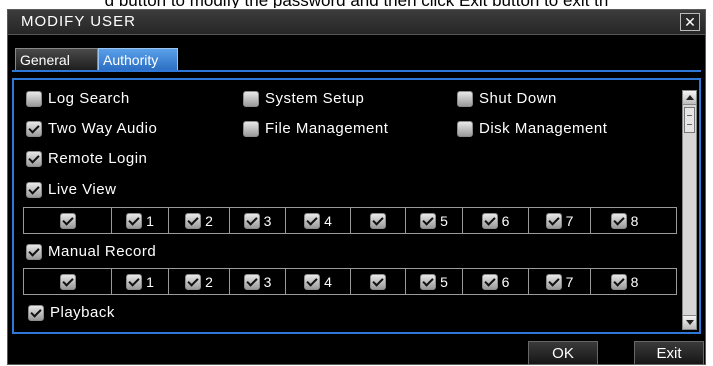 The image size is (713, 366). Describe the element at coordinates (251, 129) in the screenshot. I see `file-management-checkbox` at that location.